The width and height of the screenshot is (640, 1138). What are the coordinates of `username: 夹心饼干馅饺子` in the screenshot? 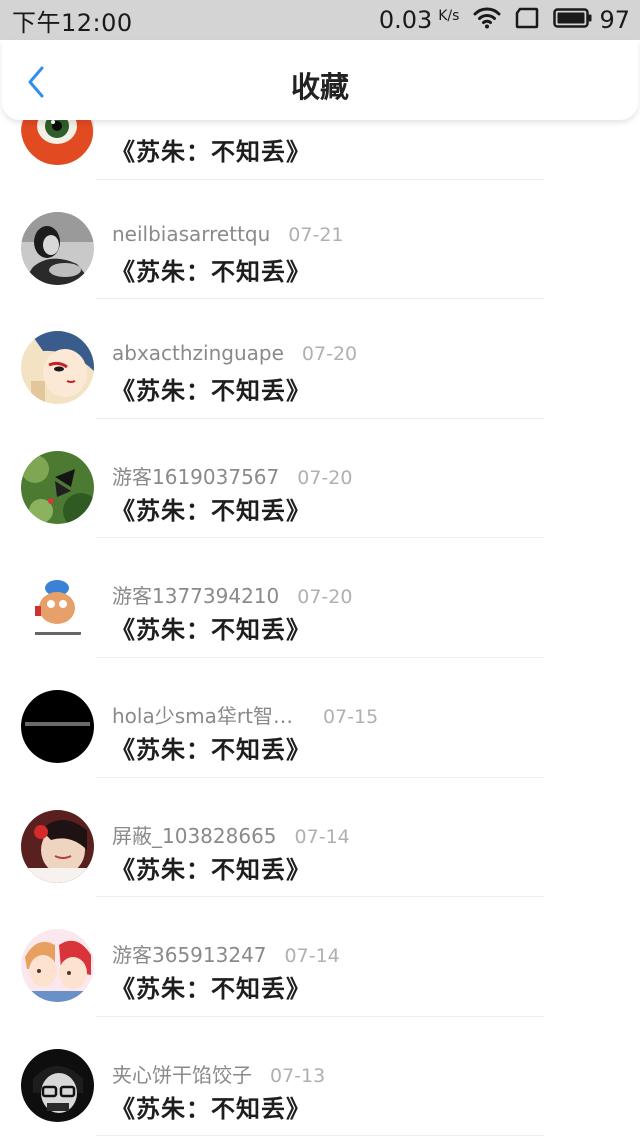 It's located at (182, 1074).